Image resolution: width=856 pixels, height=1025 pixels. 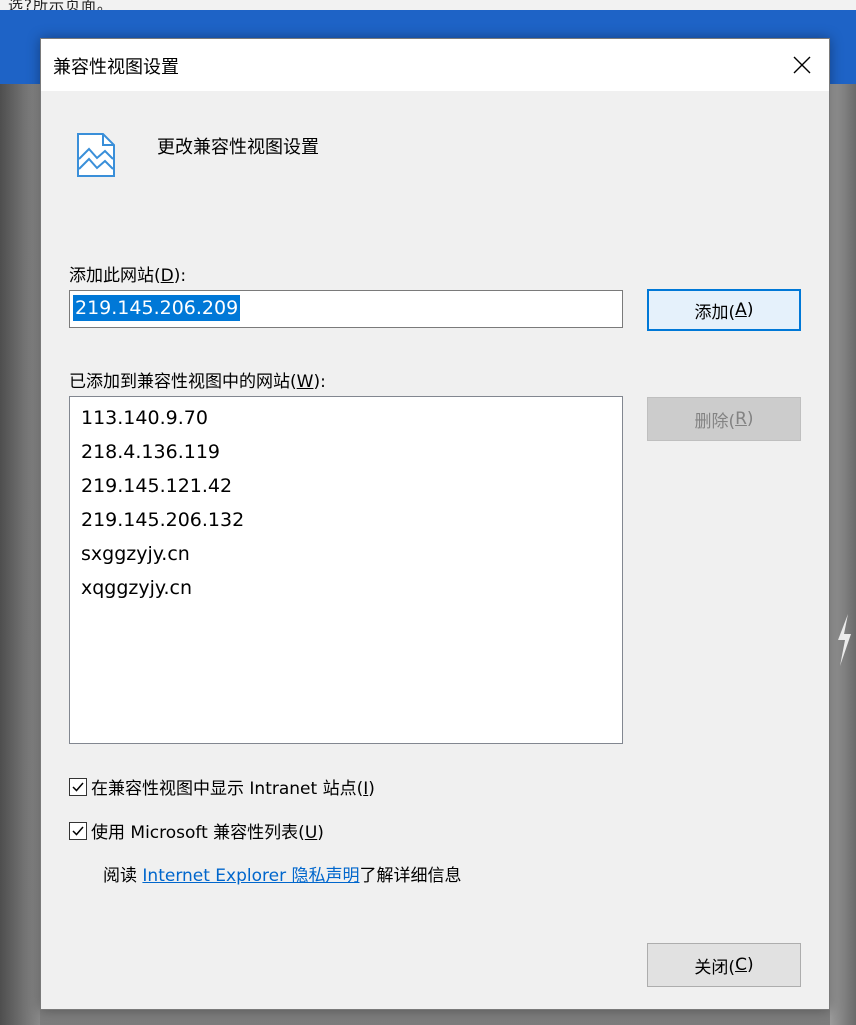 I want to click on header-text: 更改兼容性视图设置, so click(x=238, y=147).